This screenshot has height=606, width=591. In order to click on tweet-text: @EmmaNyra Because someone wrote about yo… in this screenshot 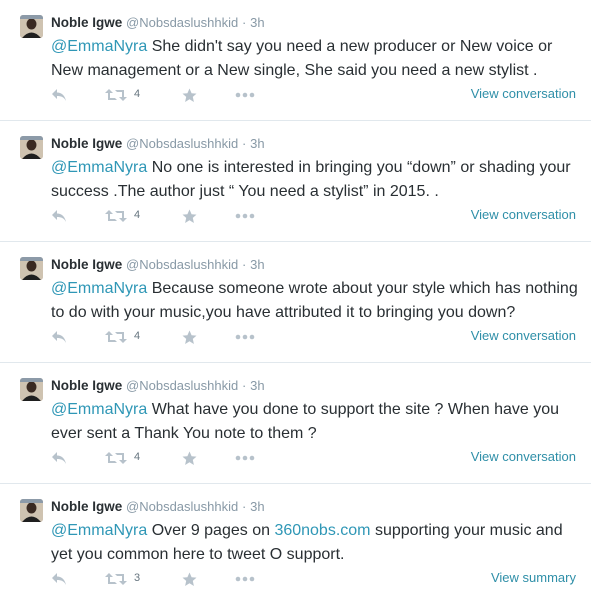, I will do `click(316, 301)`.